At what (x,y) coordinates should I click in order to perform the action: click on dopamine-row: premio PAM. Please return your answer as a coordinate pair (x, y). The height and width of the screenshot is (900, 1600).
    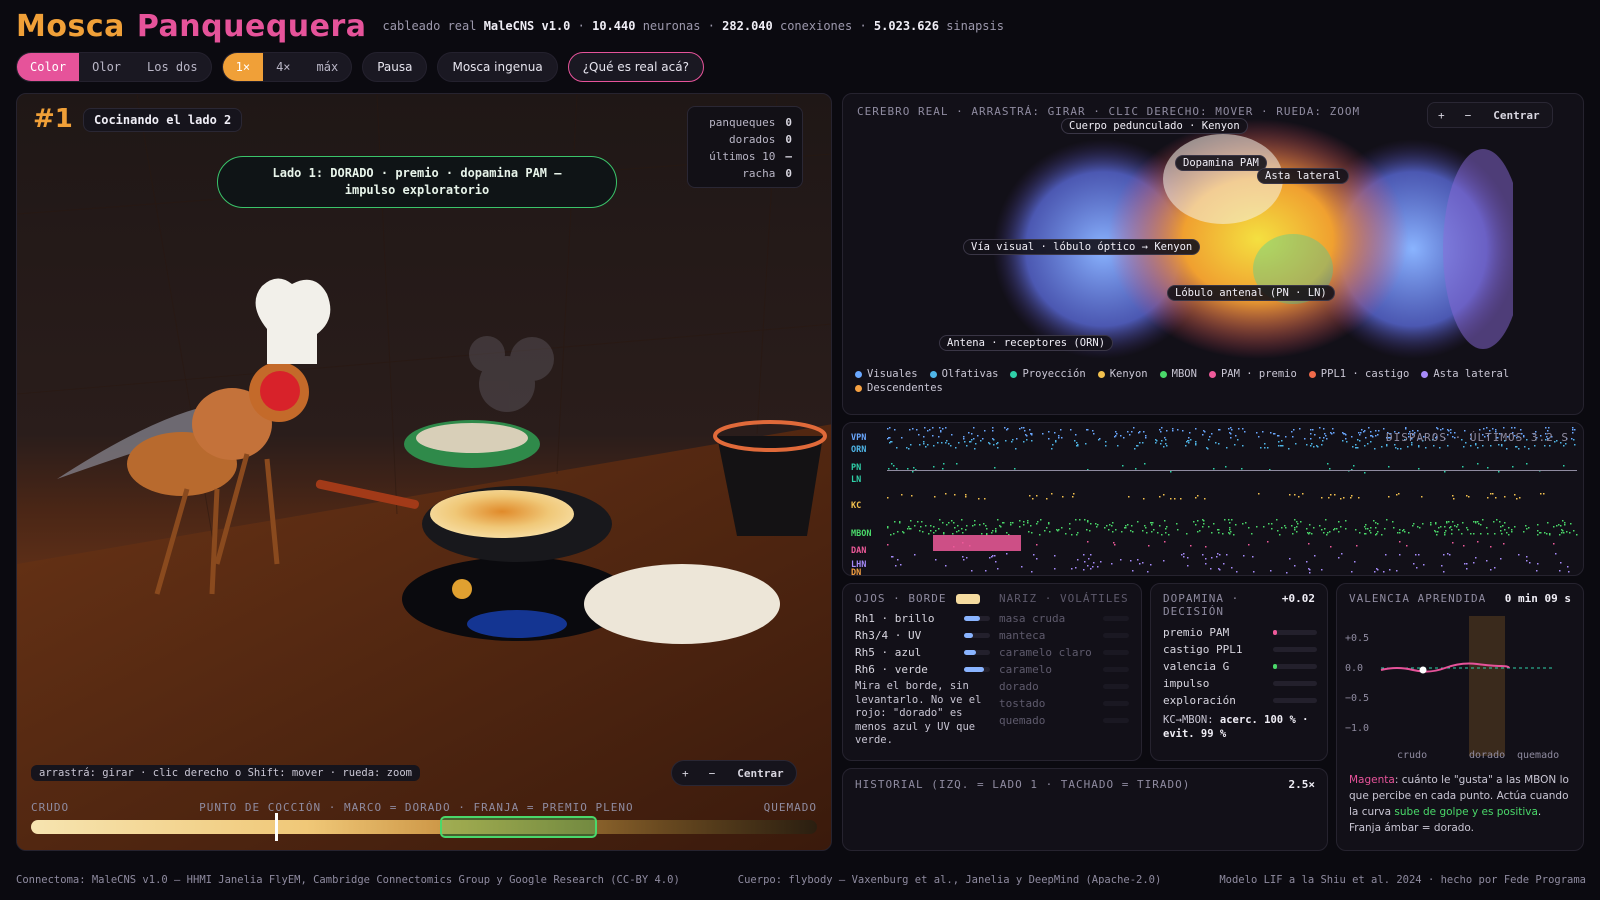
    Looking at the image, I should click on (1240, 632).